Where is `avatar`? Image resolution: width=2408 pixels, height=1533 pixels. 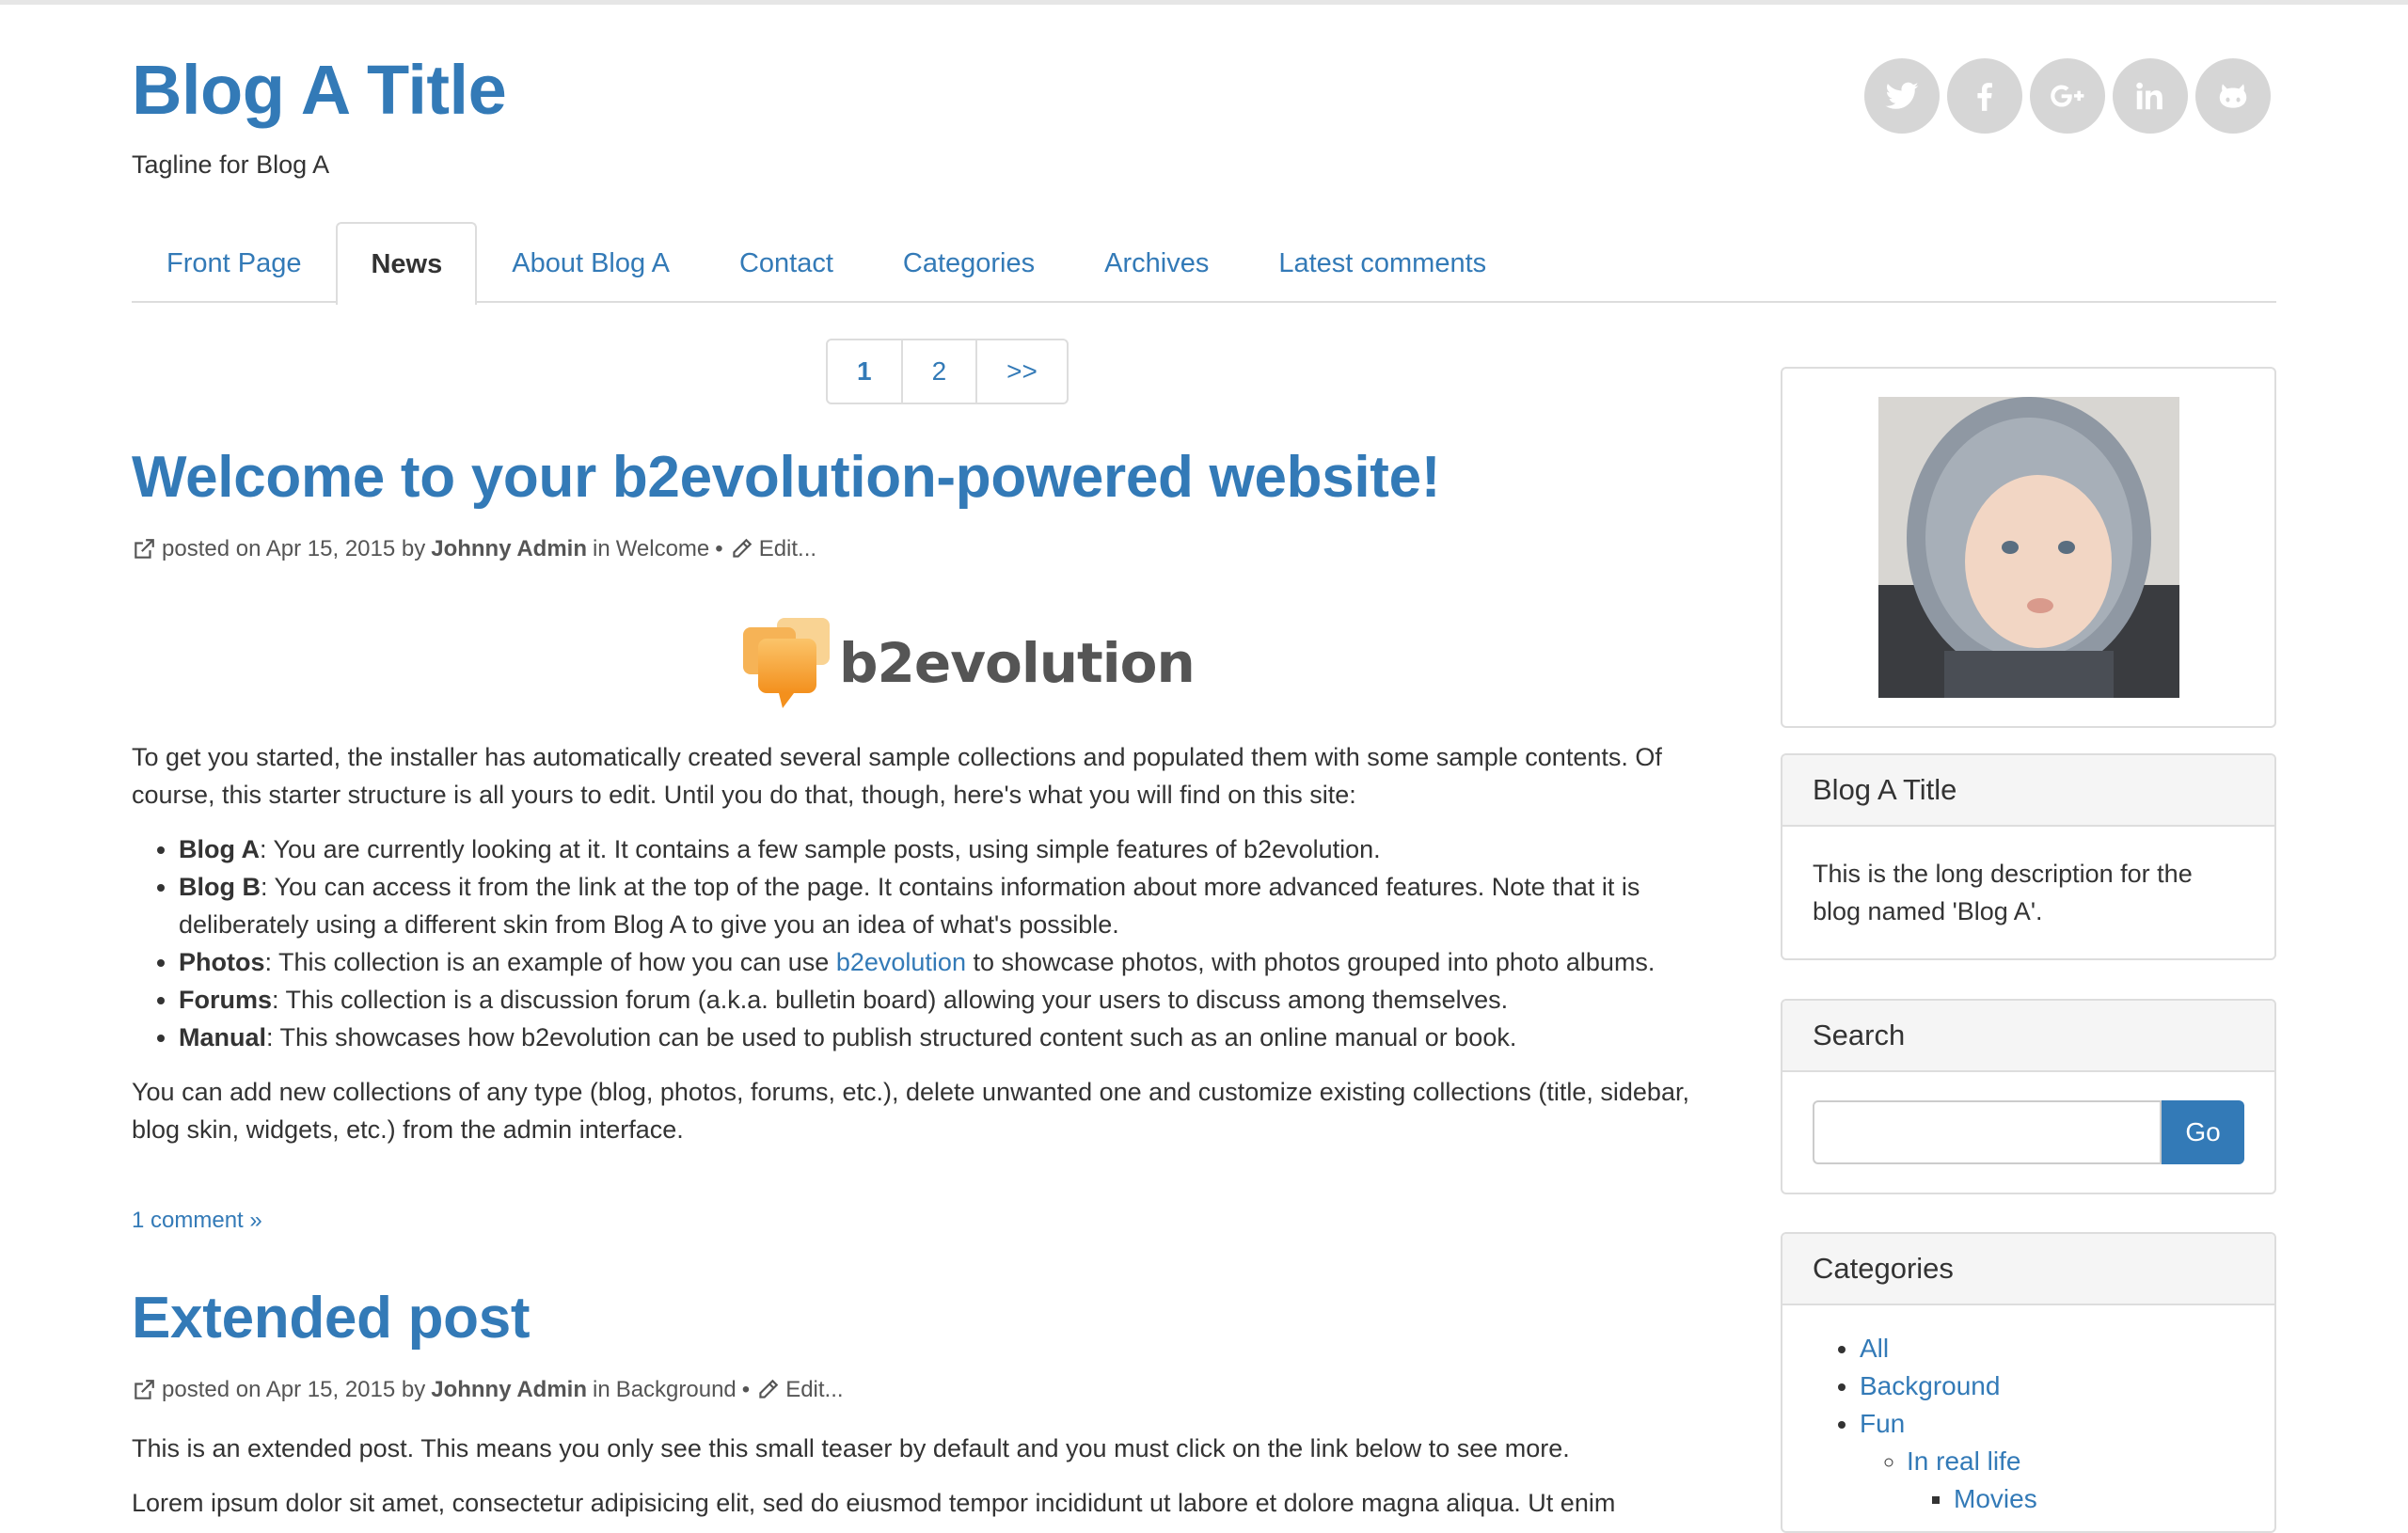
avatar is located at coordinates (2029, 548).